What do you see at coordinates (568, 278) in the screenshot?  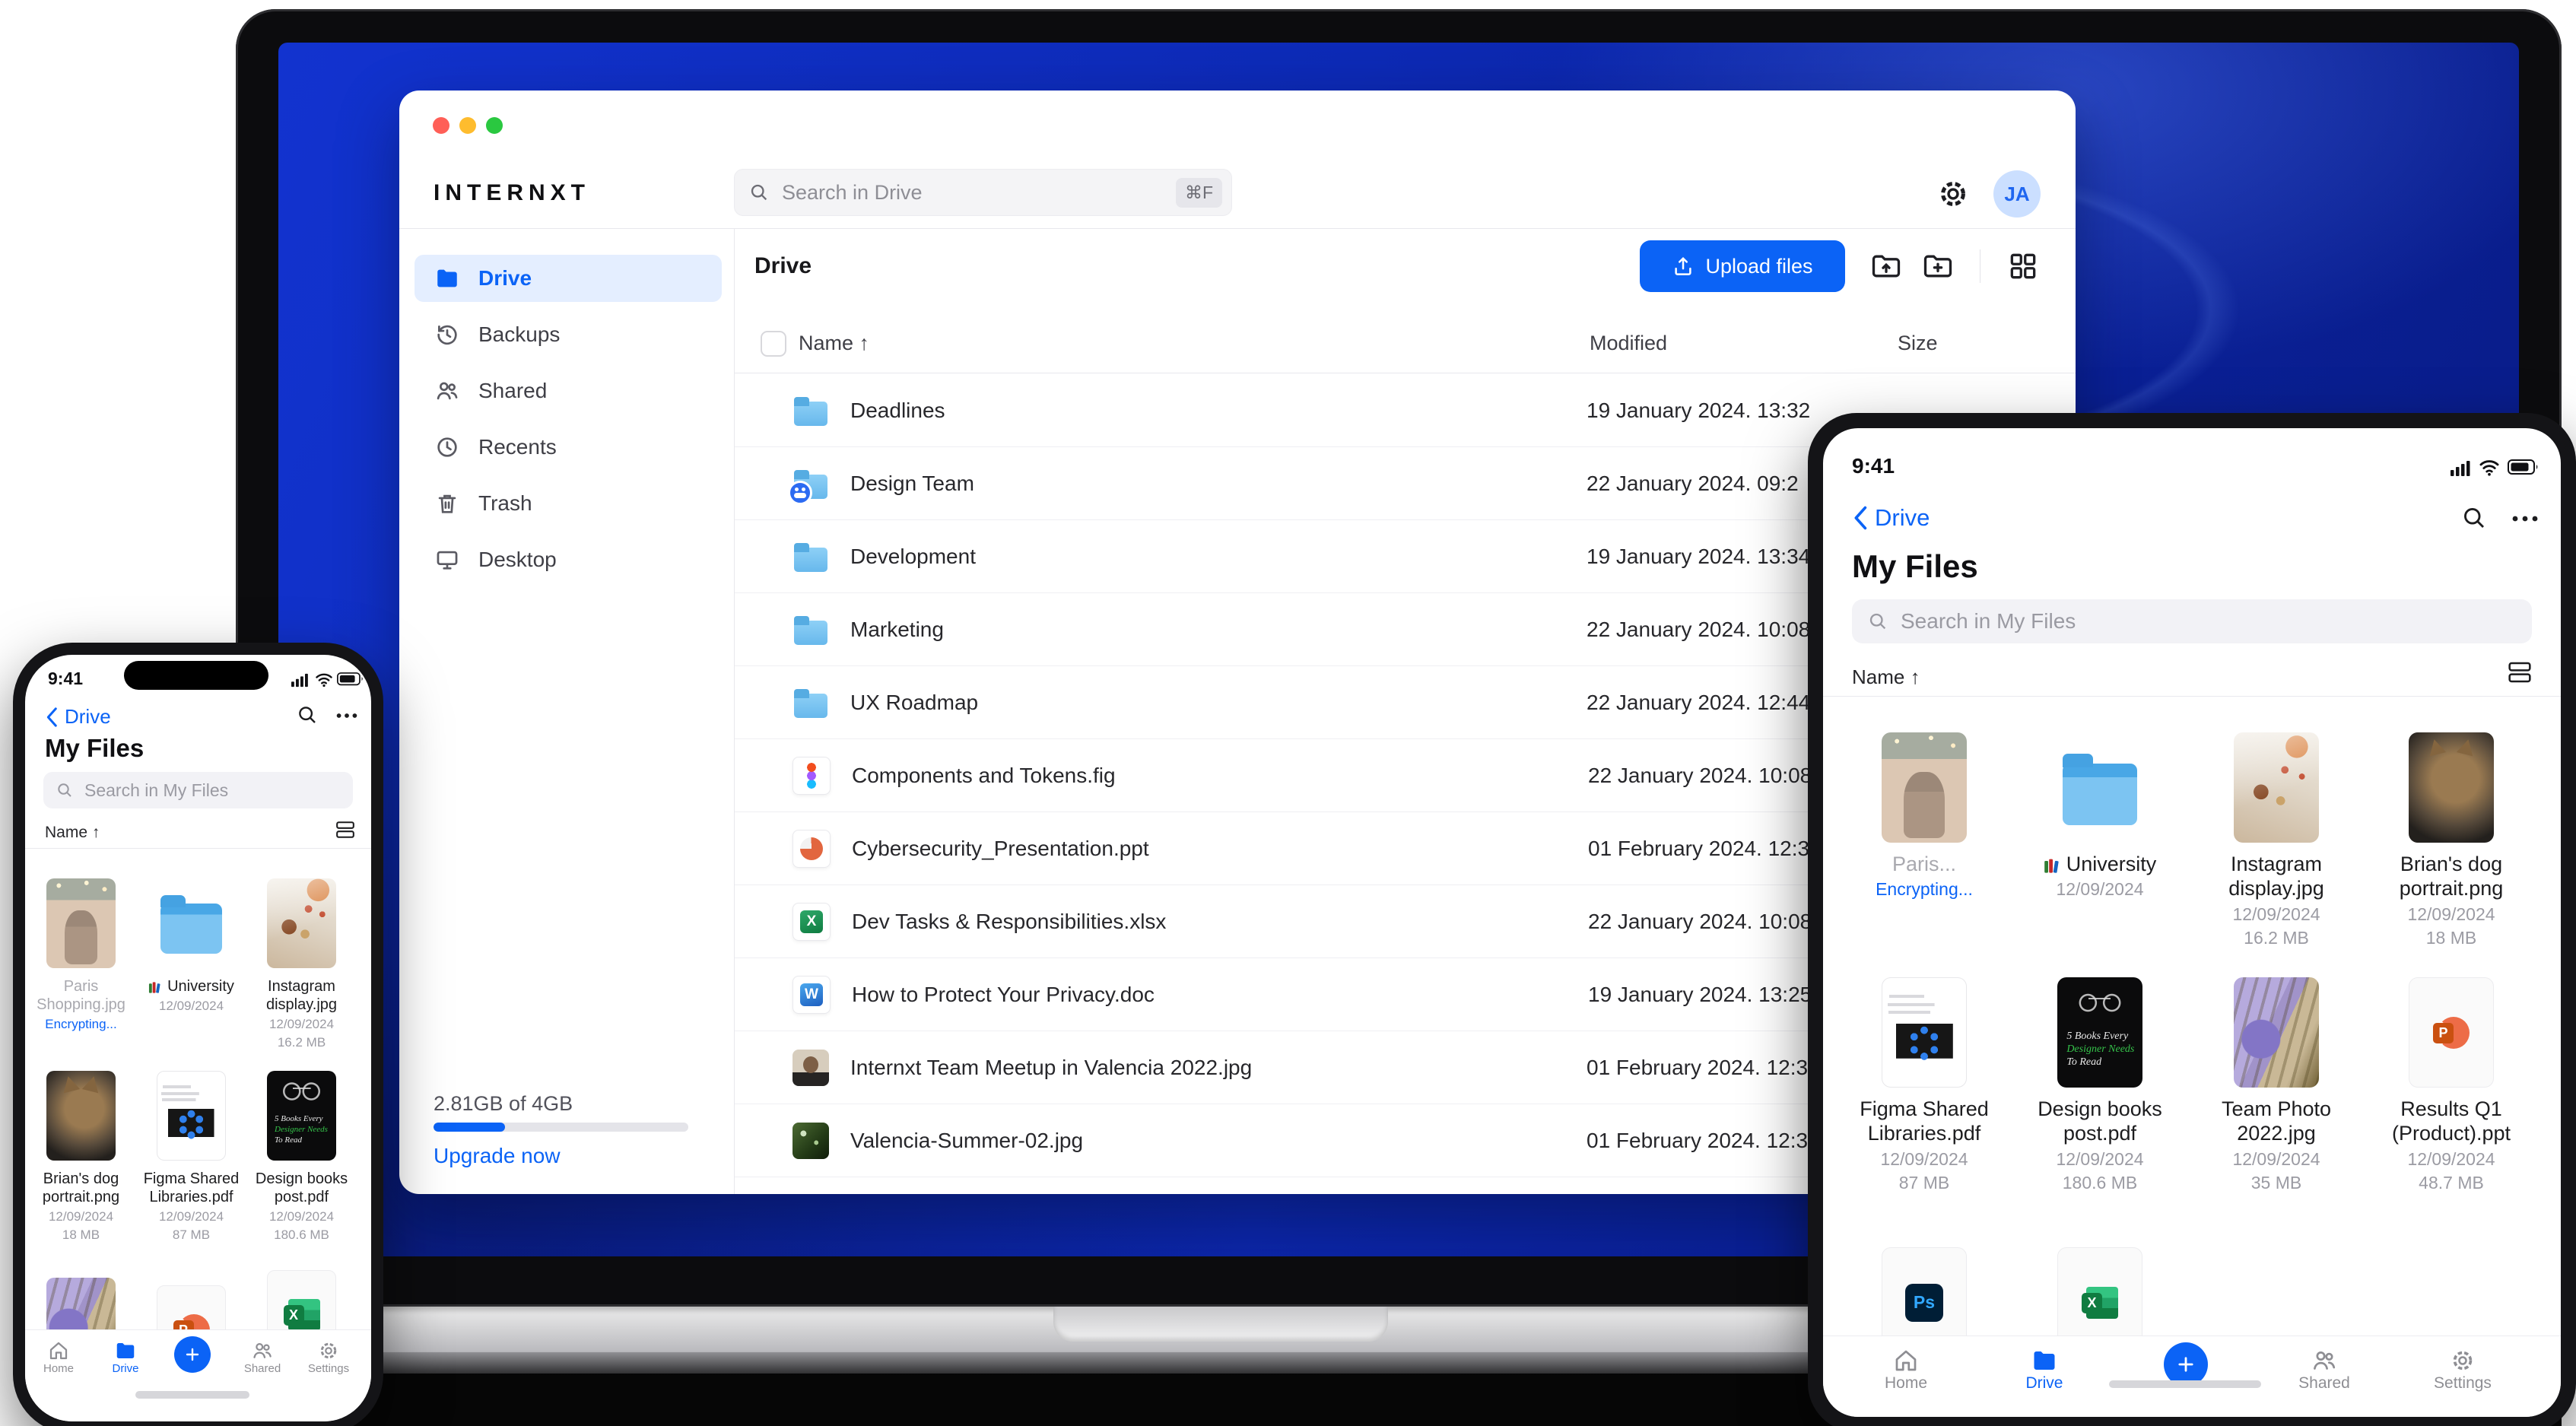 I see `sidebar-item-drive: Drive` at bounding box center [568, 278].